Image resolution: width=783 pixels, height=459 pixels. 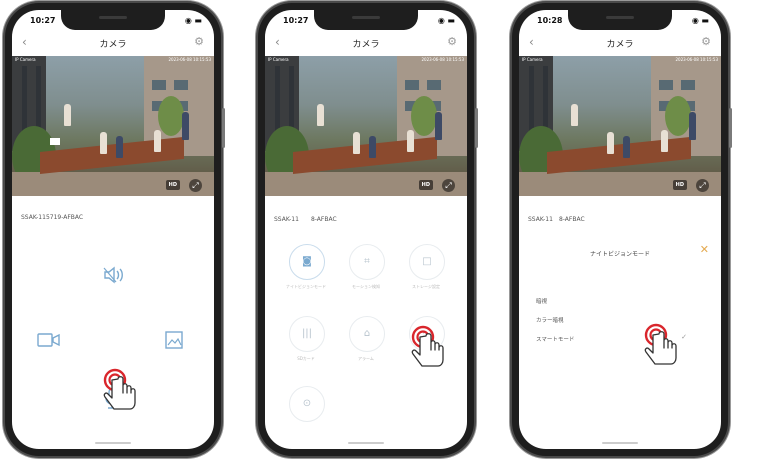 I want to click on video-record-icon, so click(x=48, y=340).